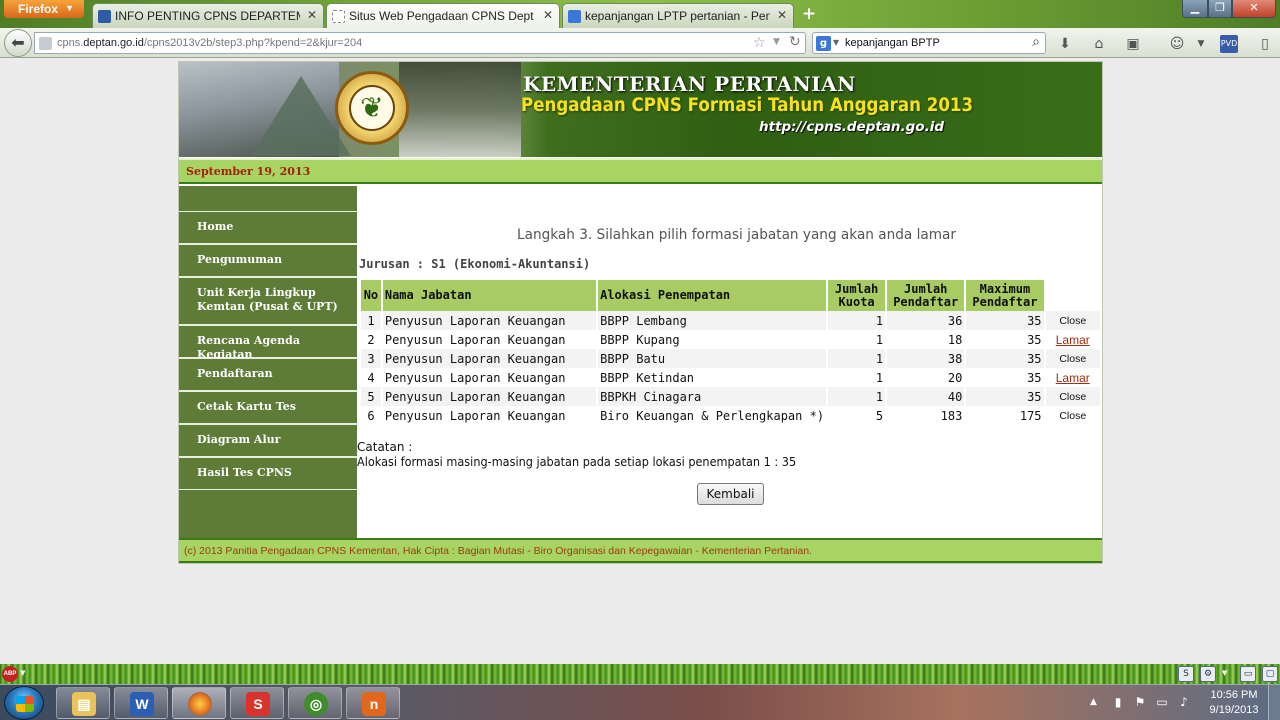  What do you see at coordinates (640, 171) in the screenshot?
I see `date-bar: September 19, 2013` at bounding box center [640, 171].